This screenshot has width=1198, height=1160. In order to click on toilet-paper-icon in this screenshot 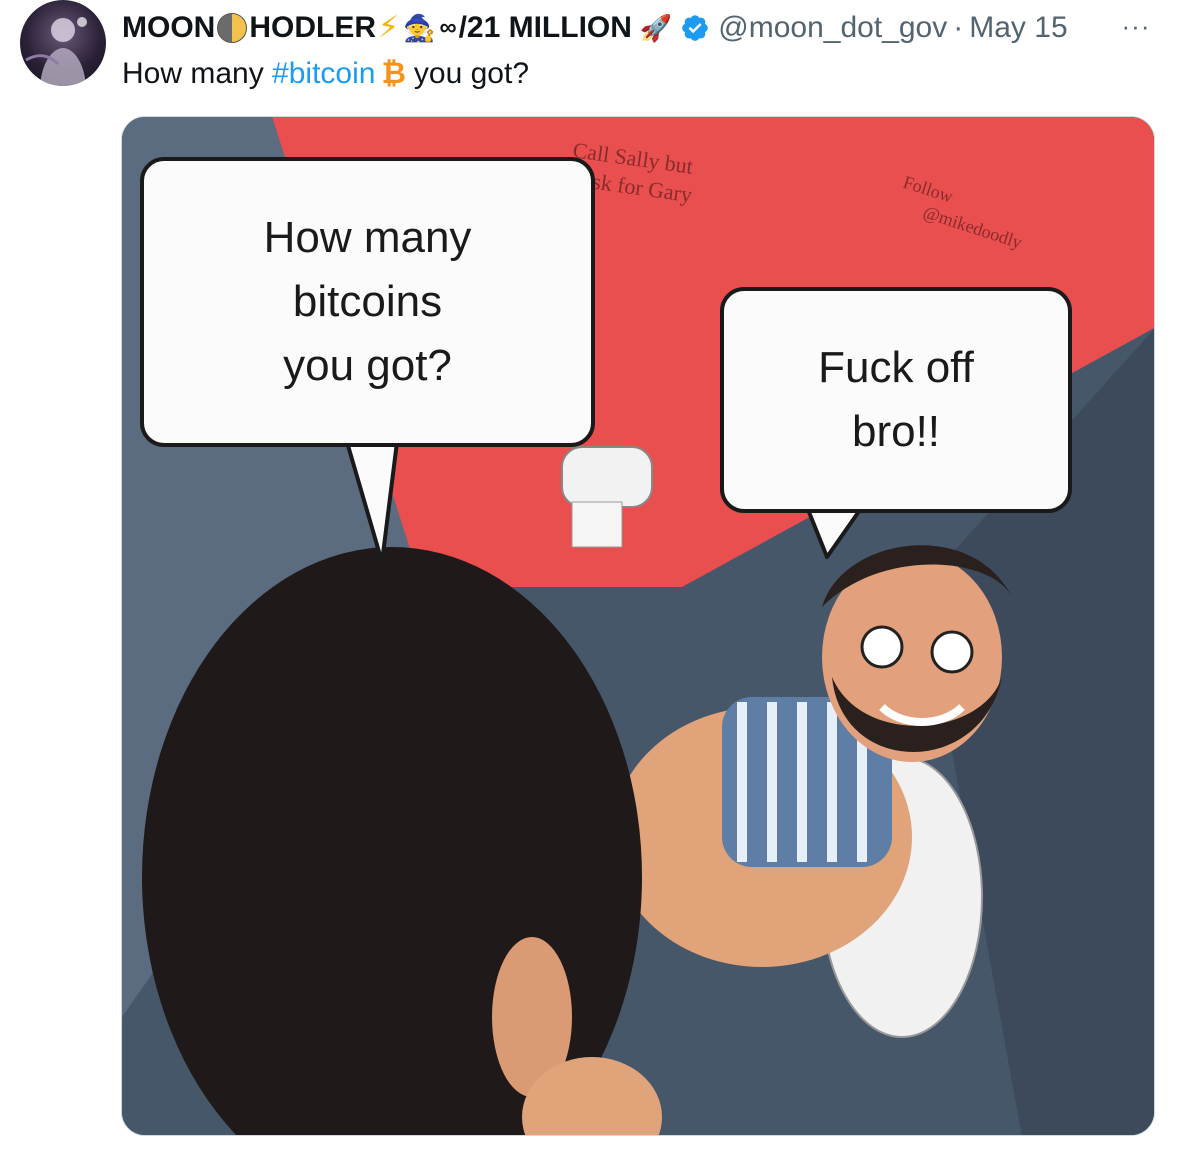, I will do `click(607, 477)`.